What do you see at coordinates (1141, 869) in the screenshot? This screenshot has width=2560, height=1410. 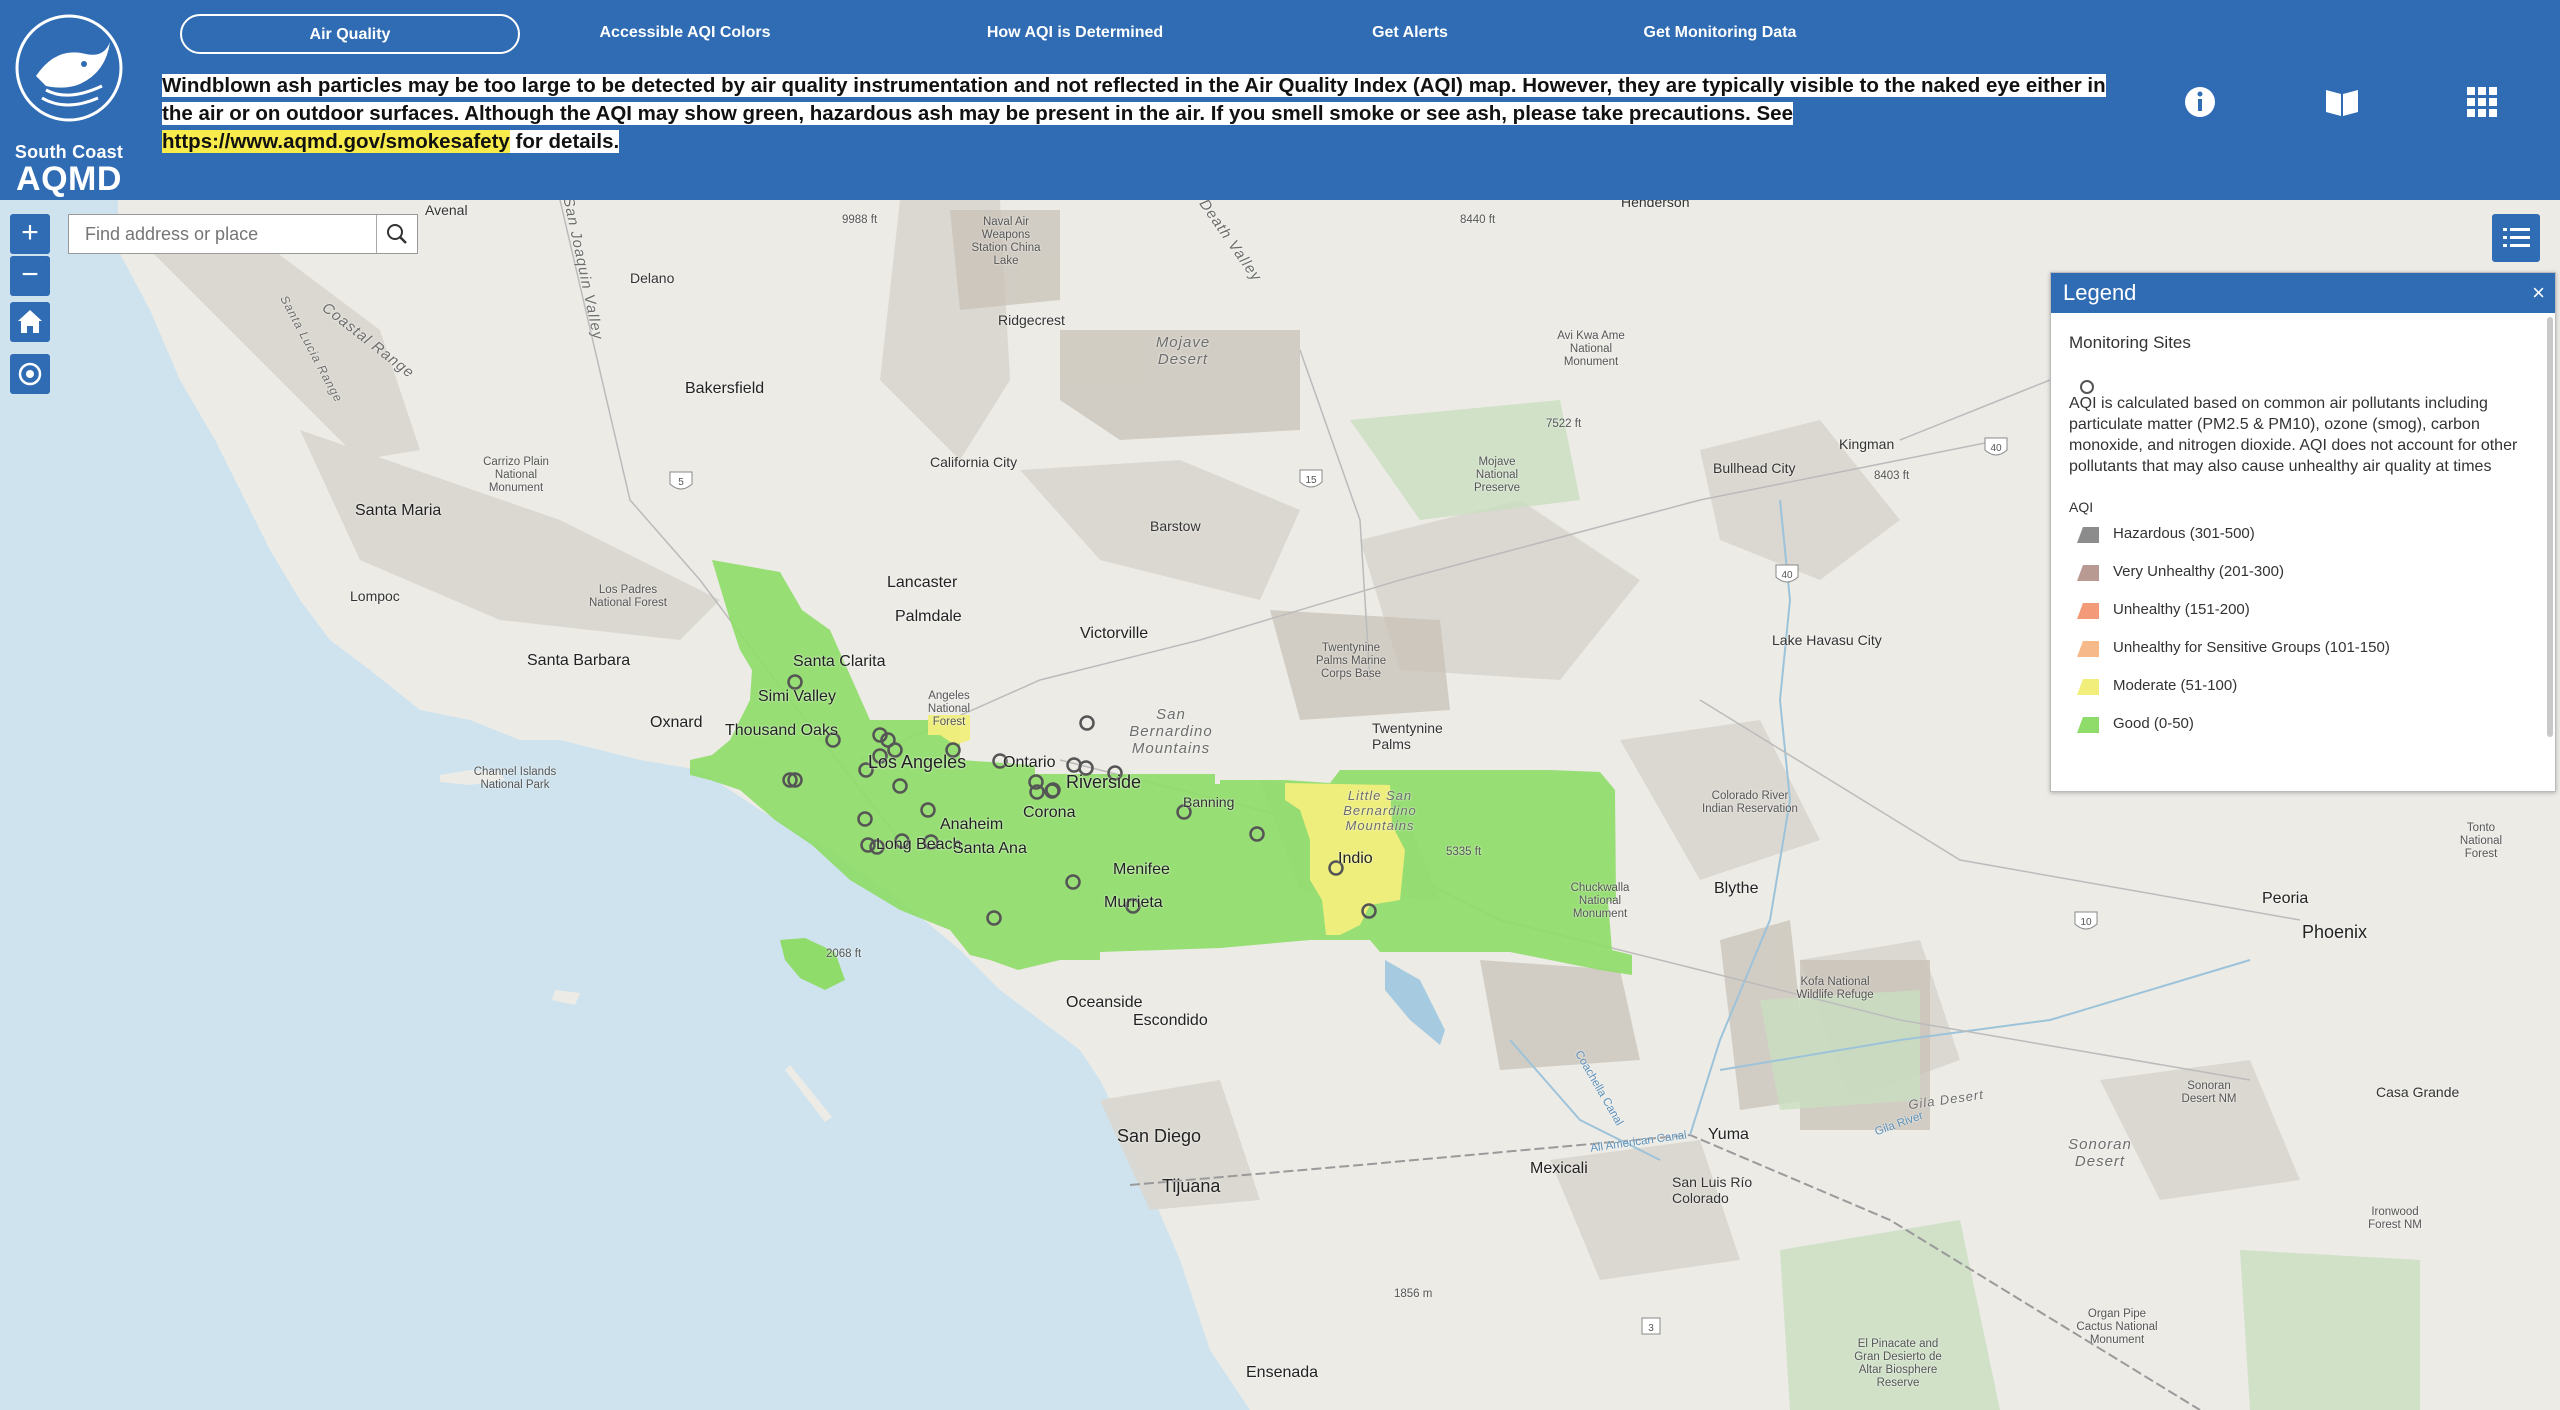 I see `place-label: Menifee` at bounding box center [1141, 869].